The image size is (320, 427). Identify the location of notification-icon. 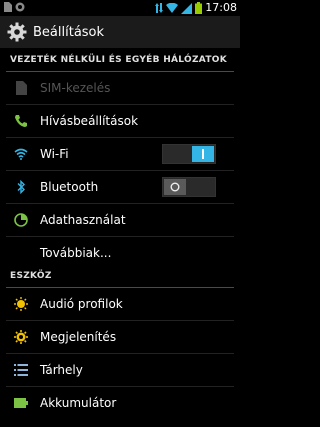
(20, 7).